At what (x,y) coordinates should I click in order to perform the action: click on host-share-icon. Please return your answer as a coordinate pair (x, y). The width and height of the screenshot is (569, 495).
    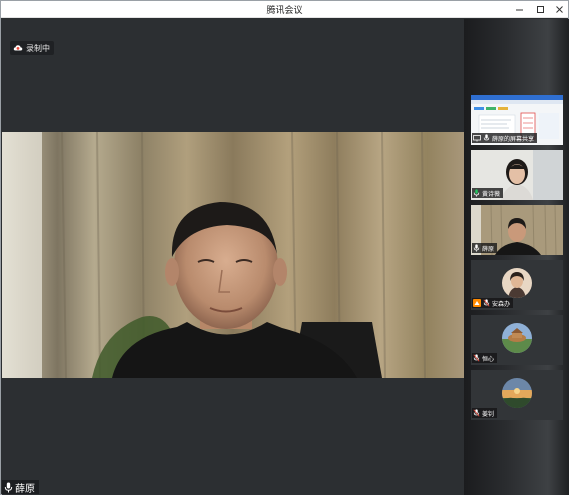
    Looking at the image, I should click on (477, 303).